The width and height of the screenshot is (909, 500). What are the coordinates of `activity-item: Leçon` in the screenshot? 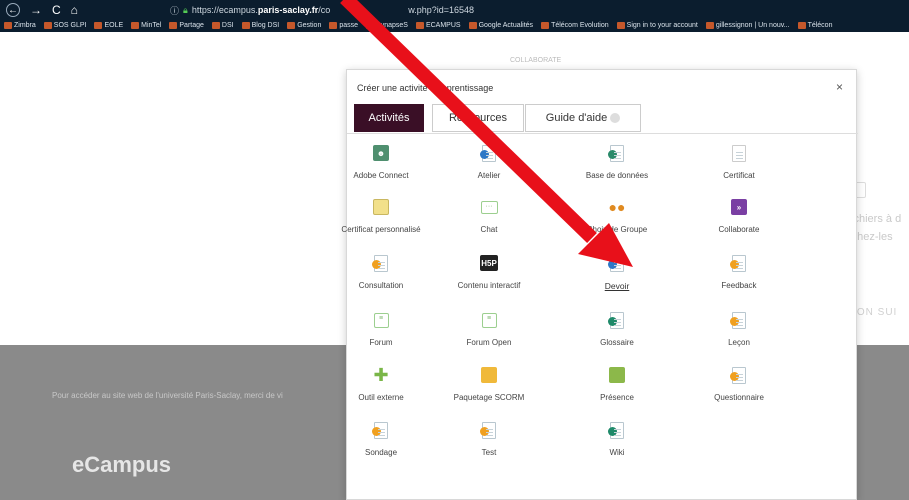 It's located at (739, 329).